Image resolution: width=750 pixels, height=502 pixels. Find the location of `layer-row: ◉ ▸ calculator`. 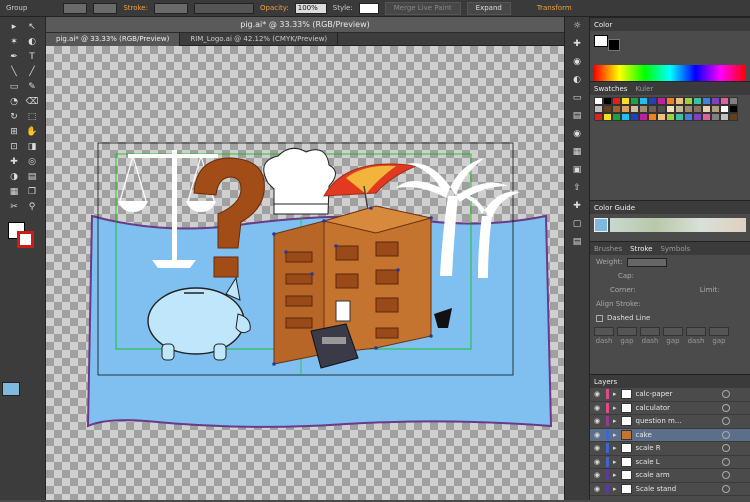

layer-row: ◉ ▸ calculator is located at coordinates (670, 408).